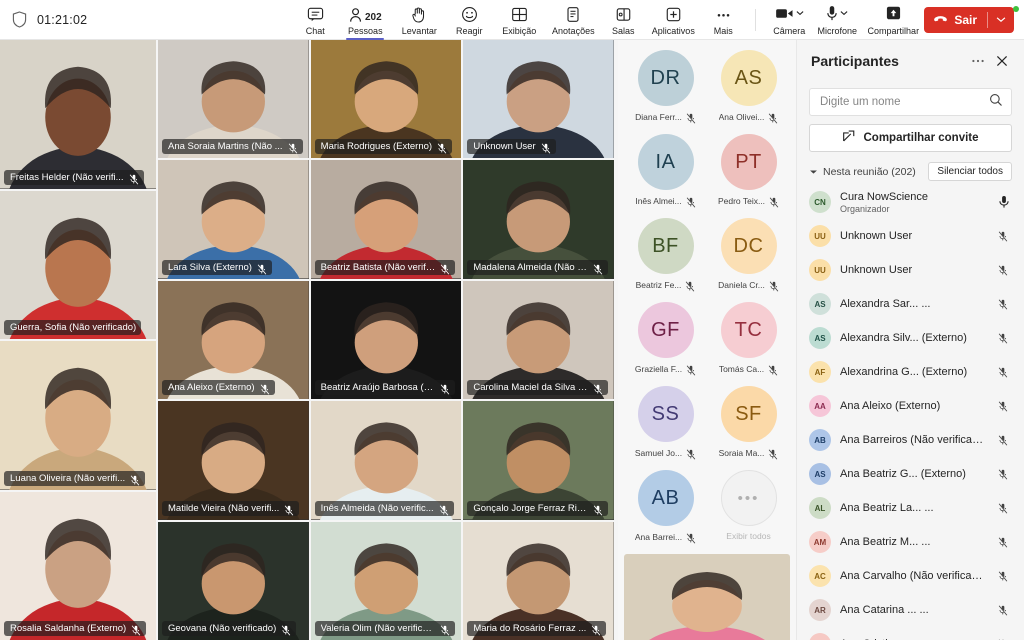 The height and width of the screenshot is (640, 1024). What do you see at coordinates (233, 219) in the screenshot?
I see `video-tile: Lara Silva (Externo)` at bounding box center [233, 219].